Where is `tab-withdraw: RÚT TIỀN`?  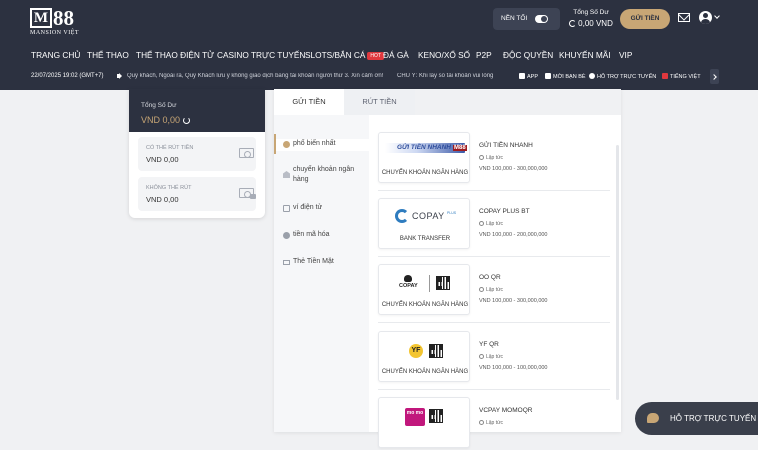 tab-withdraw: RÚT TIỀN is located at coordinates (379, 102).